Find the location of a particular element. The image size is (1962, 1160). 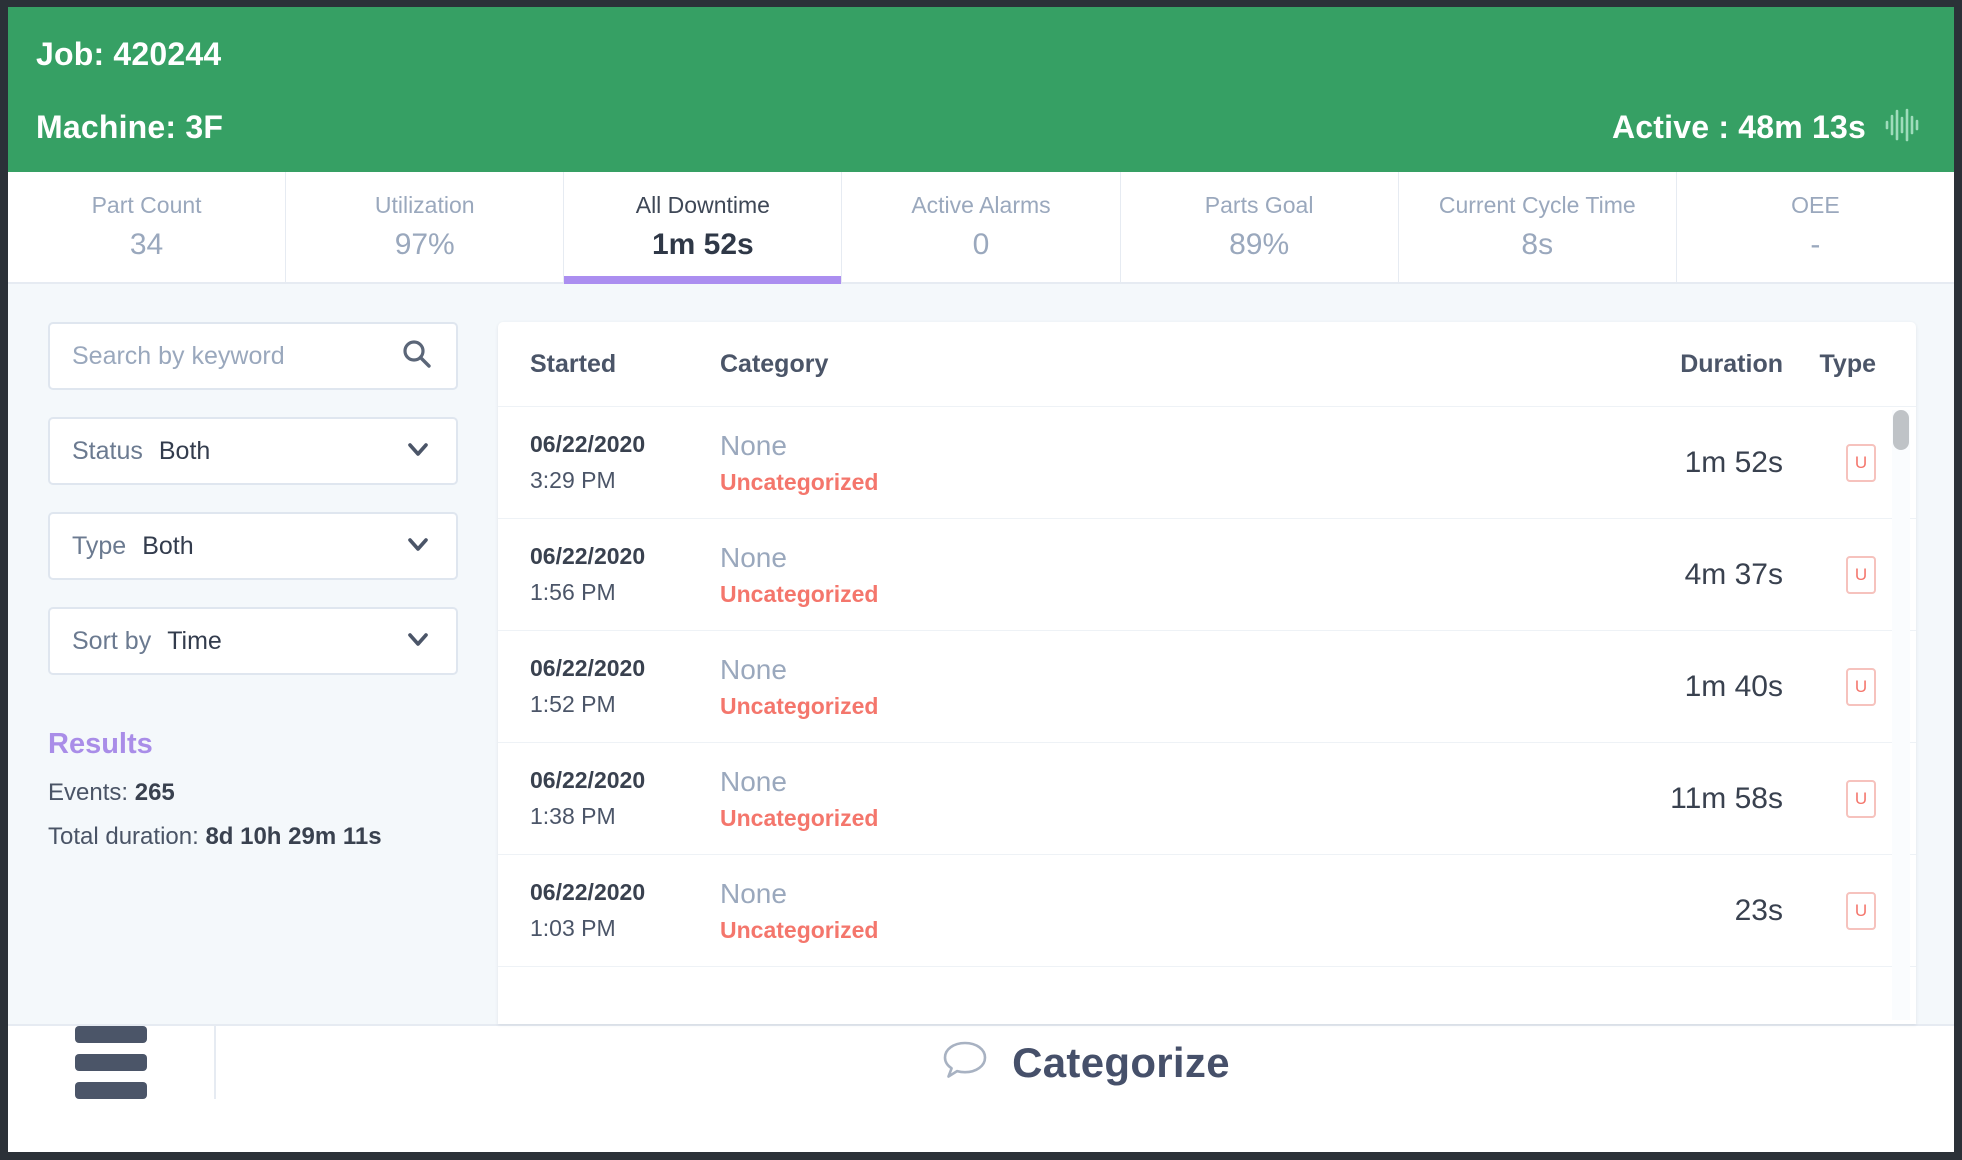

type-filter-value: Both is located at coordinates (168, 545).